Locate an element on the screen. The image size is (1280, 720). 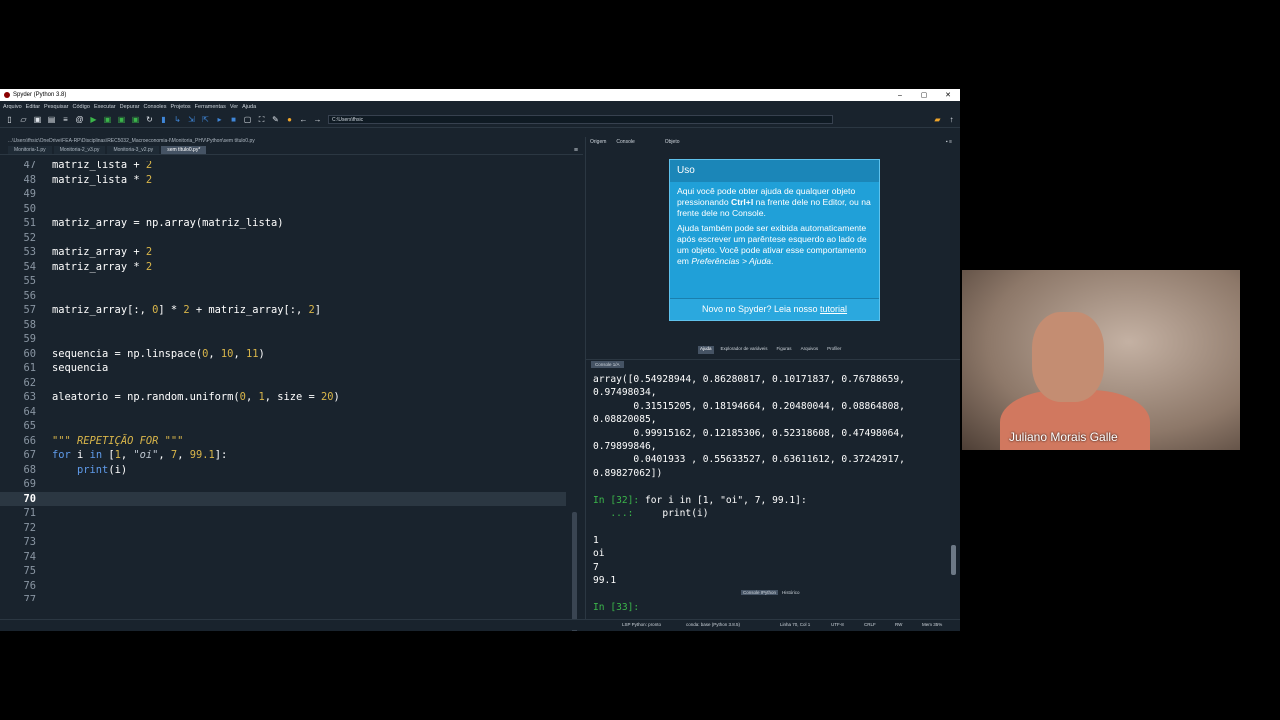
run-selection-icon: ▣ is located at coordinates (135, 119).